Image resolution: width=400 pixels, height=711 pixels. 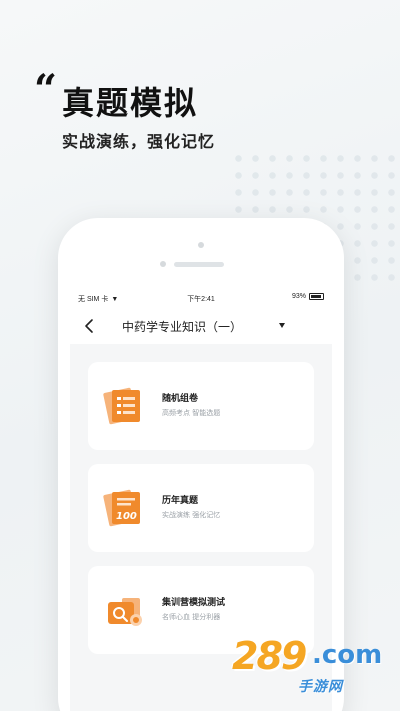 What do you see at coordinates (201, 508) in the screenshot?
I see `card-past-exams: 100 历年真题 实战演练 强化记忆` at bounding box center [201, 508].